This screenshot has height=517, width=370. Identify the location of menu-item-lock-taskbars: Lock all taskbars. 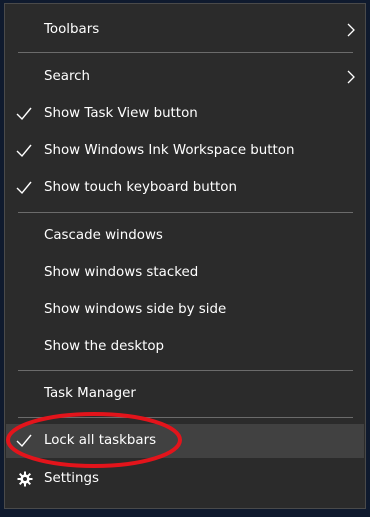
(185, 441).